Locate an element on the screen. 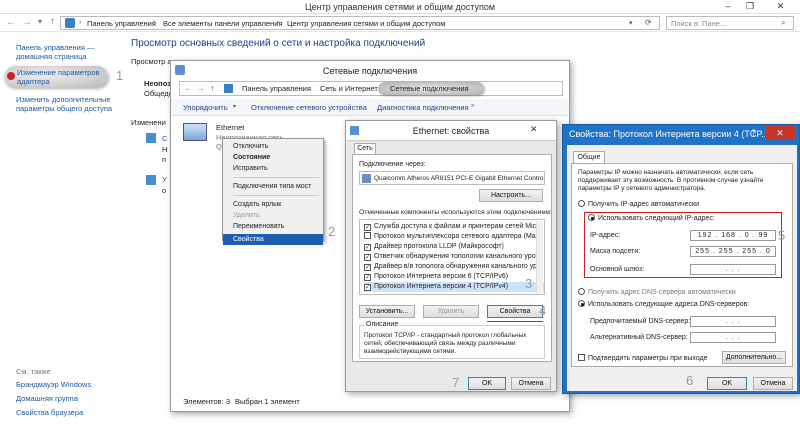  ethernet-adapter-icon is located at coordinates (195, 132).